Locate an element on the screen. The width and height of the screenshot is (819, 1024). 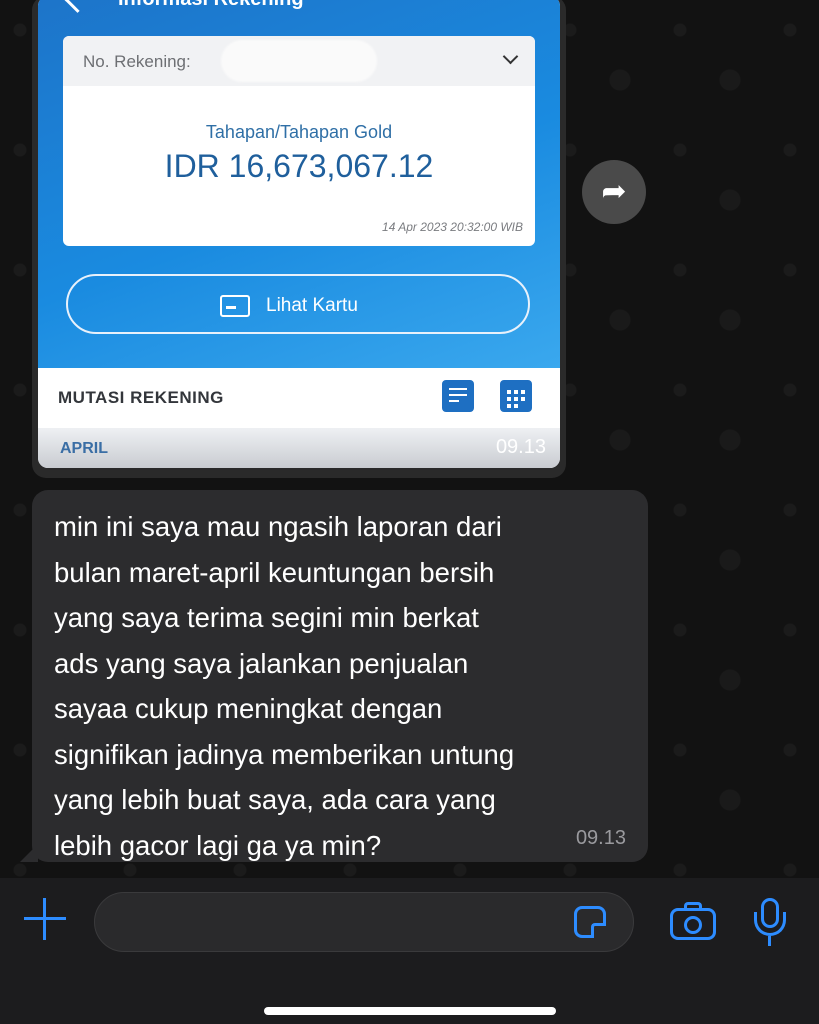
back-chevron-icon is located at coordinates (77, 6).